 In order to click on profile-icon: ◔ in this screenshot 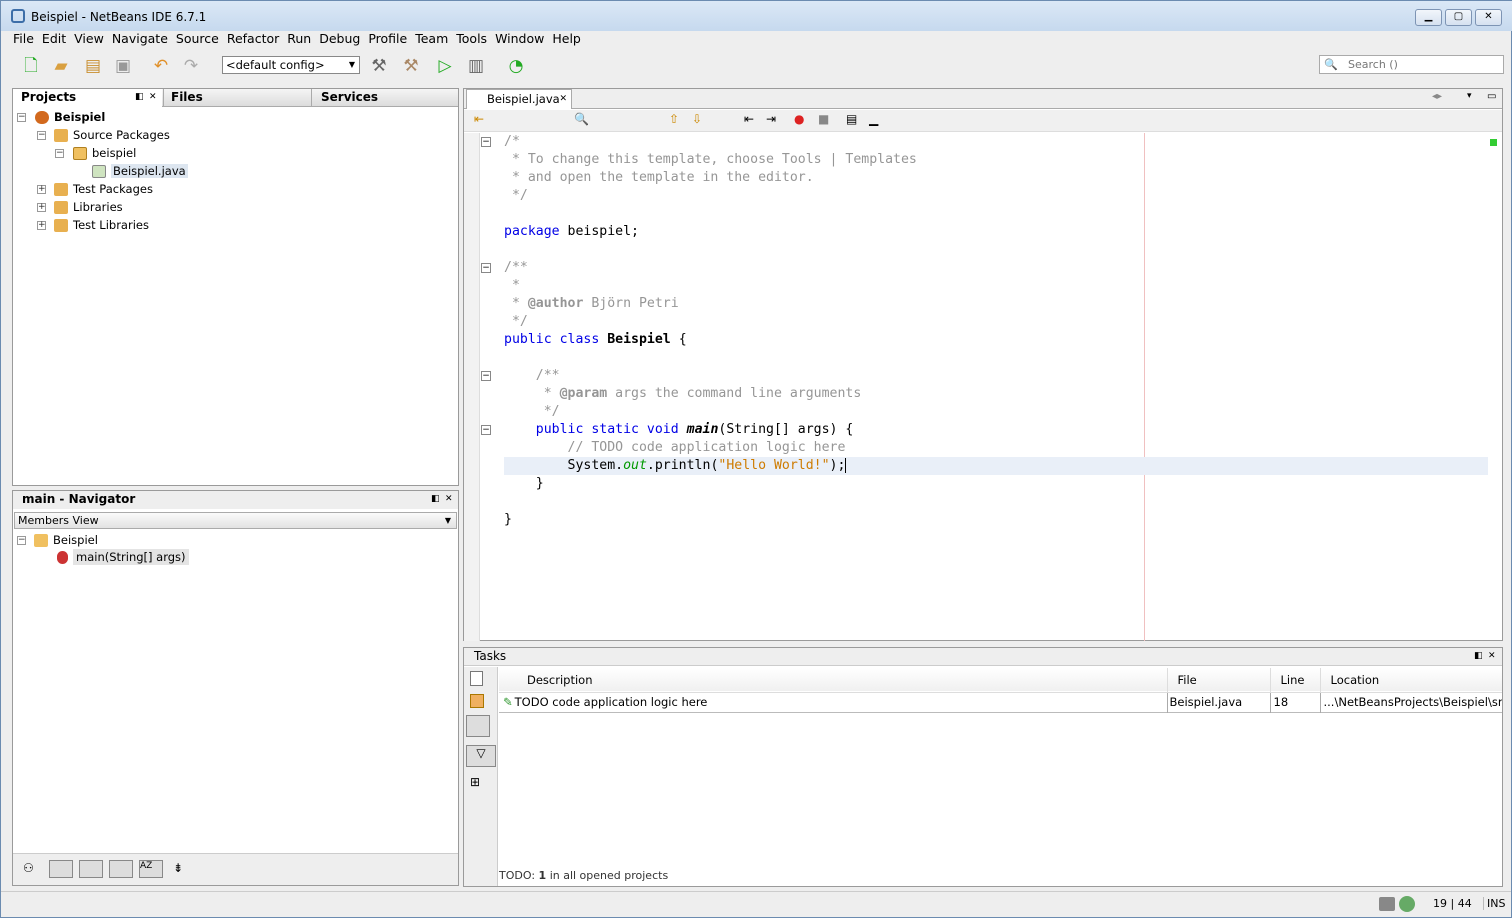, I will do `click(516, 66)`.